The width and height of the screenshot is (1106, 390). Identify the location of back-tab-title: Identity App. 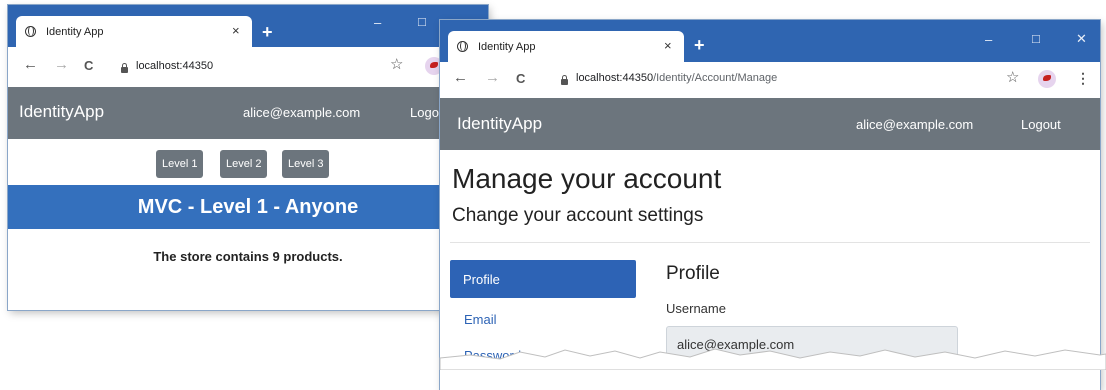
(75, 31).